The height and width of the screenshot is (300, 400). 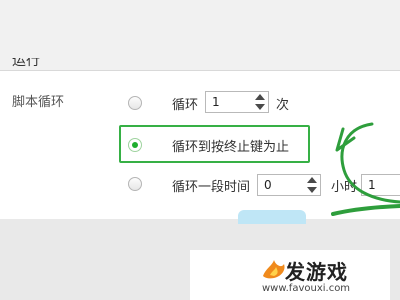 What do you see at coordinates (135, 145) in the screenshot?
I see `loop-until-stop-radio` at bounding box center [135, 145].